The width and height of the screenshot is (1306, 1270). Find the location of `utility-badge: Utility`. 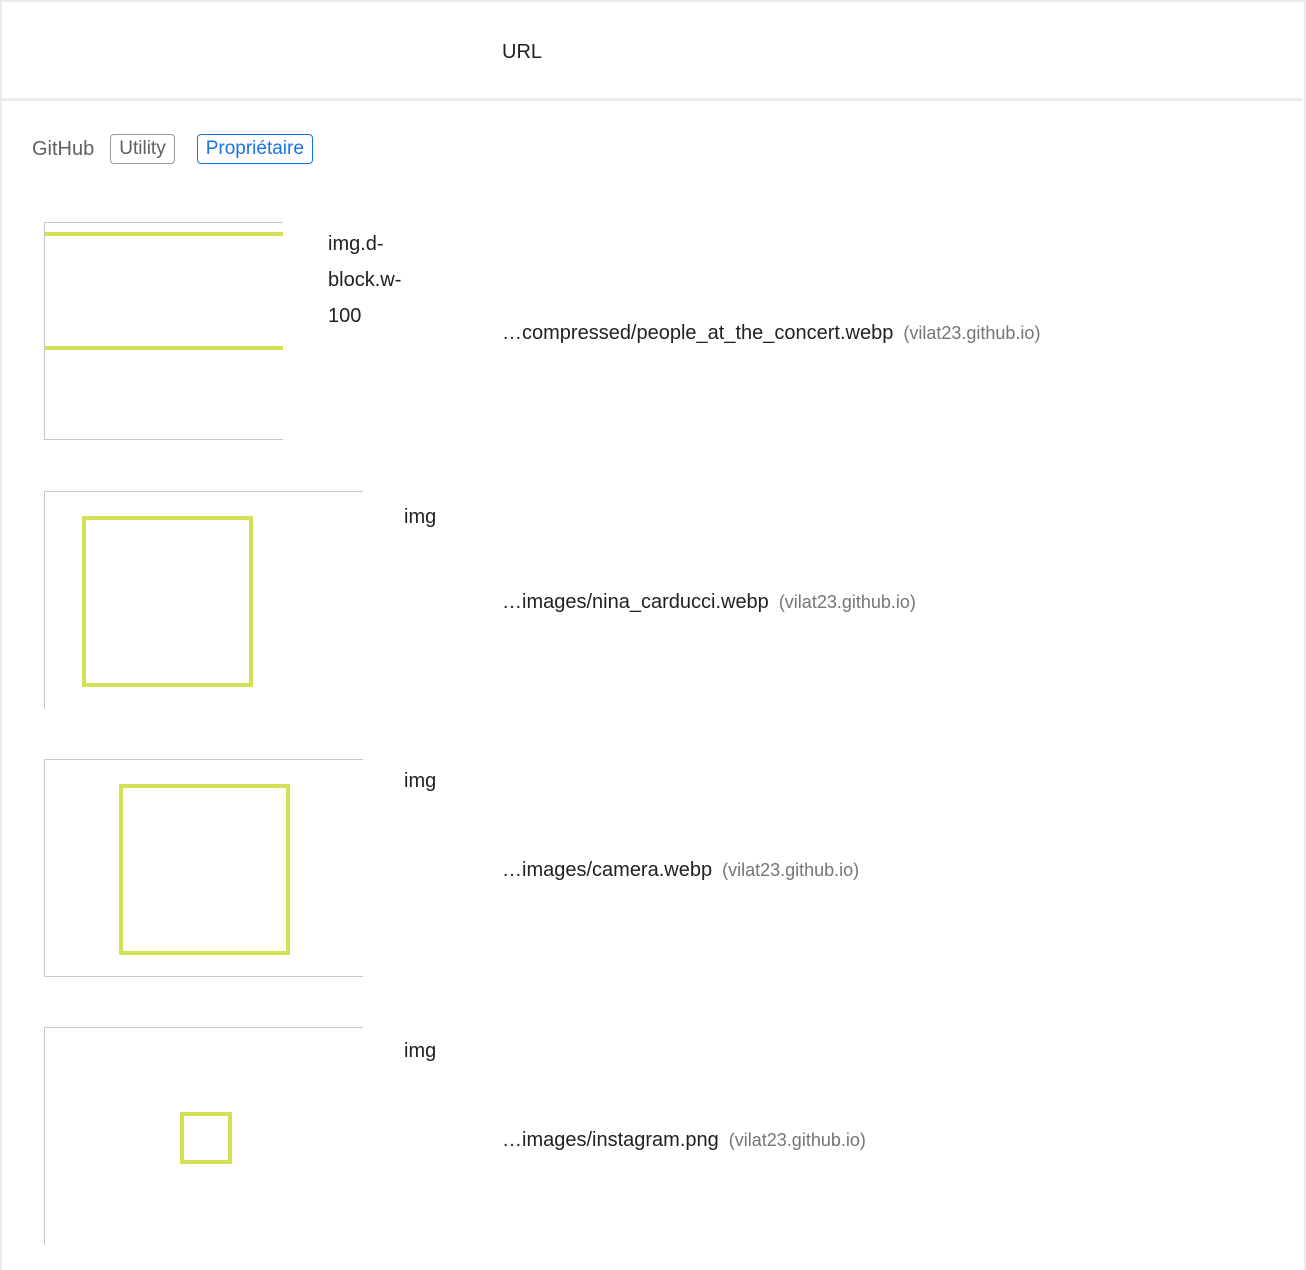

utility-badge: Utility is located at coordinates (142, 149).